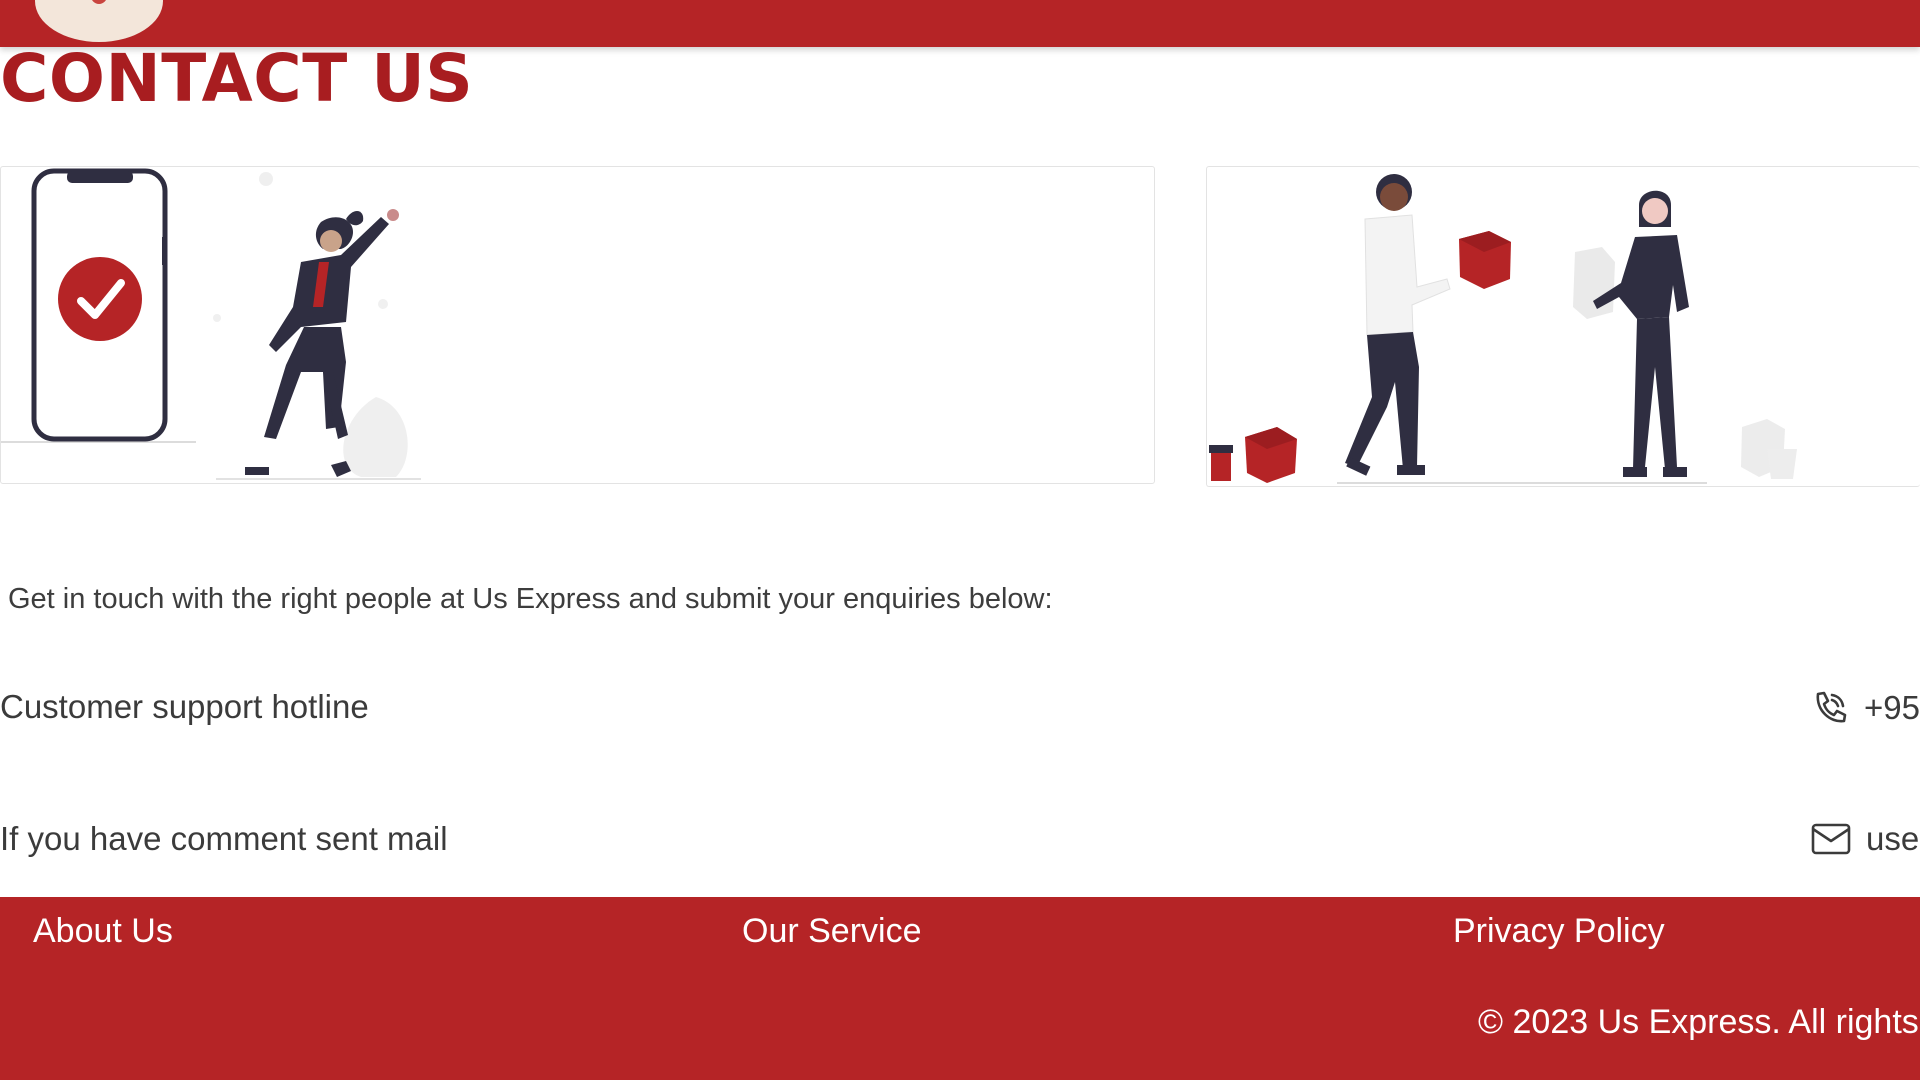  Describe the element at coordinates (237, 78) in the screenshot. I see `page-title: CONTACT US` at that location.